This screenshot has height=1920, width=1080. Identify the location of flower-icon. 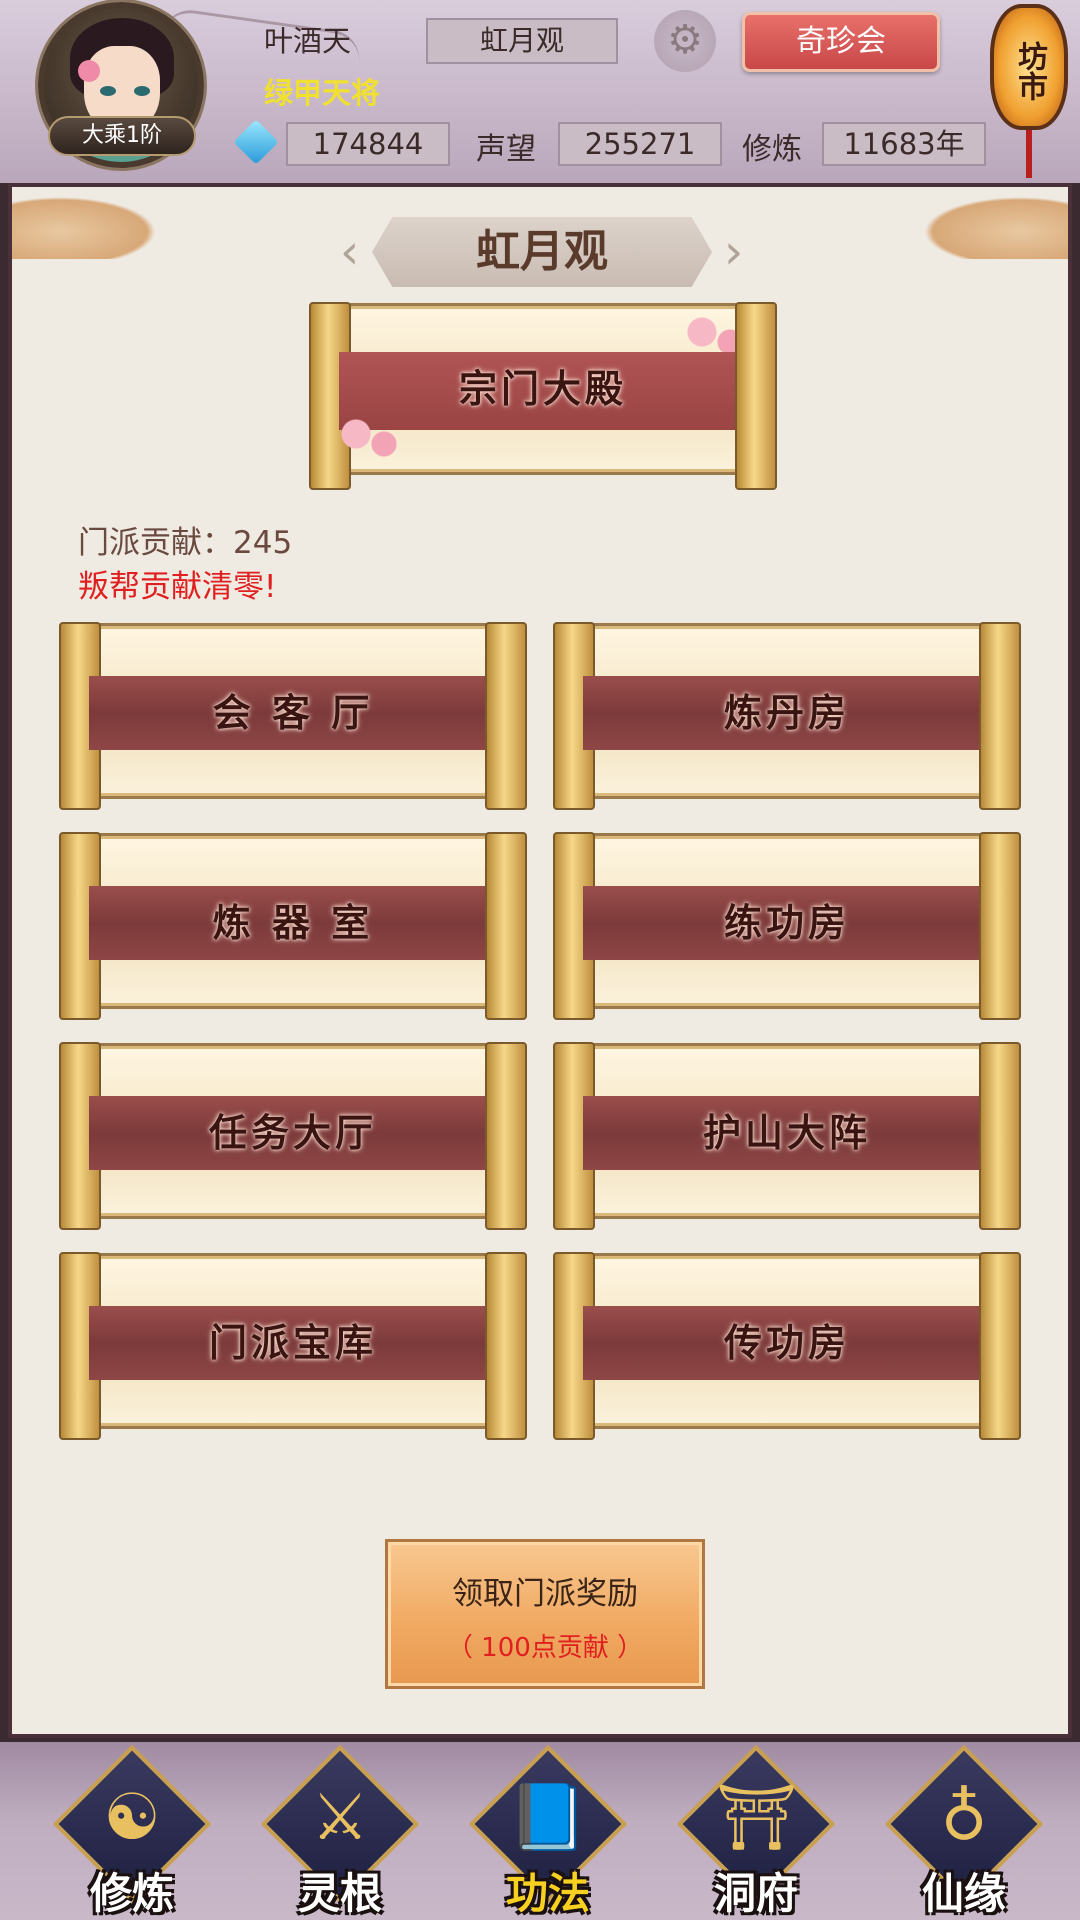
(89, 71).